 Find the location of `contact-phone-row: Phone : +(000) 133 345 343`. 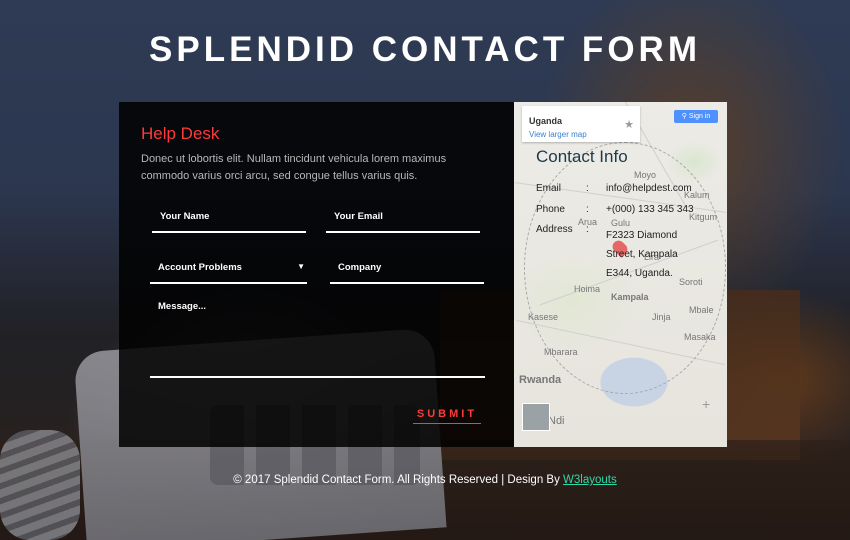

contact-phone-row: Phone : +(000) 133 345 343 is located at coordinates (631, 214).